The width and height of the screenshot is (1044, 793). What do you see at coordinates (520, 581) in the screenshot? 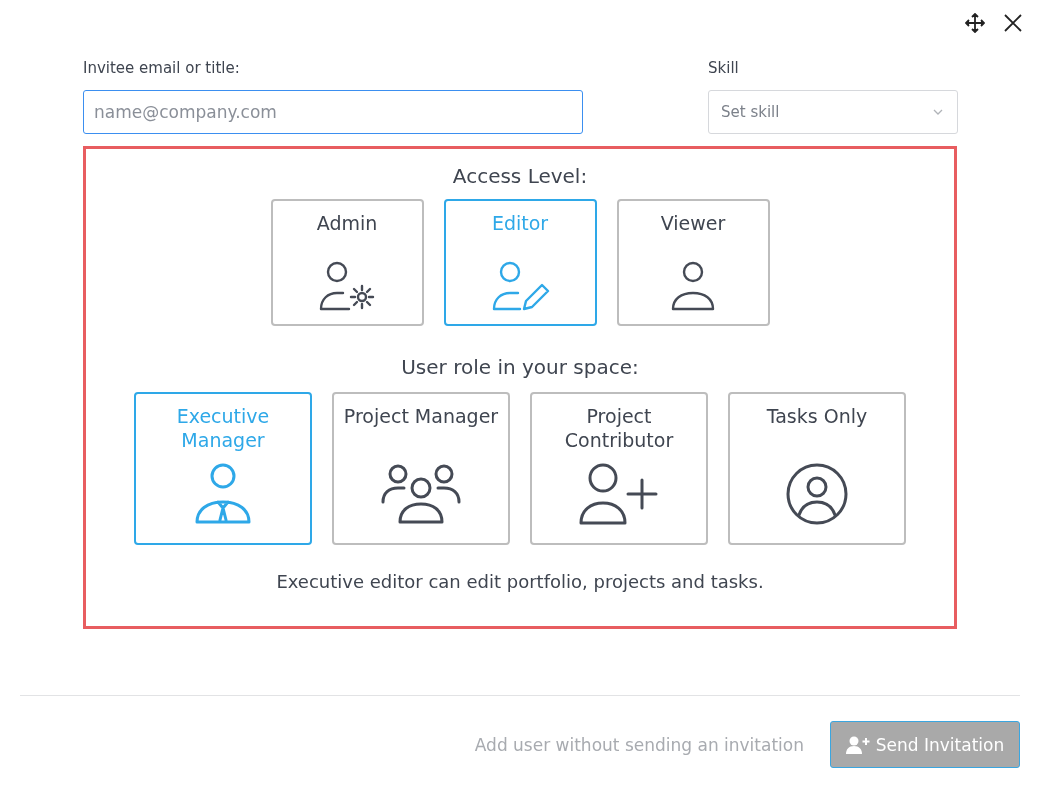
I see `role-description: Executive editor can edit portfolio, projects and tasks.` at bounding box center [520, 581].